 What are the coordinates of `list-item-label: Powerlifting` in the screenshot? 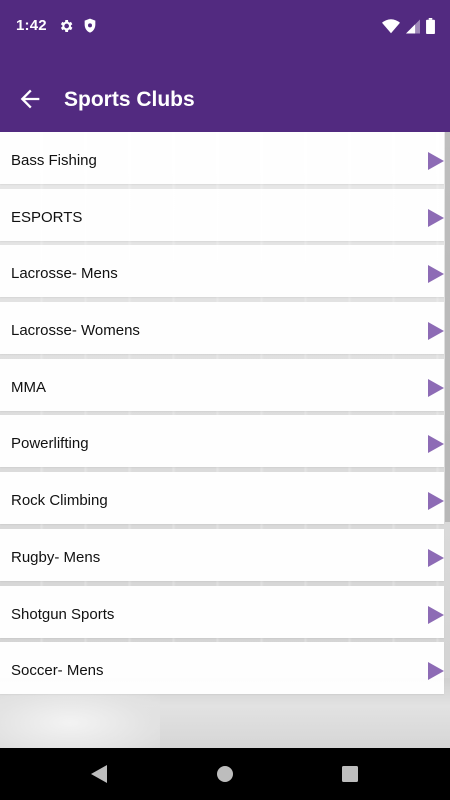 It's located at (50, 444).